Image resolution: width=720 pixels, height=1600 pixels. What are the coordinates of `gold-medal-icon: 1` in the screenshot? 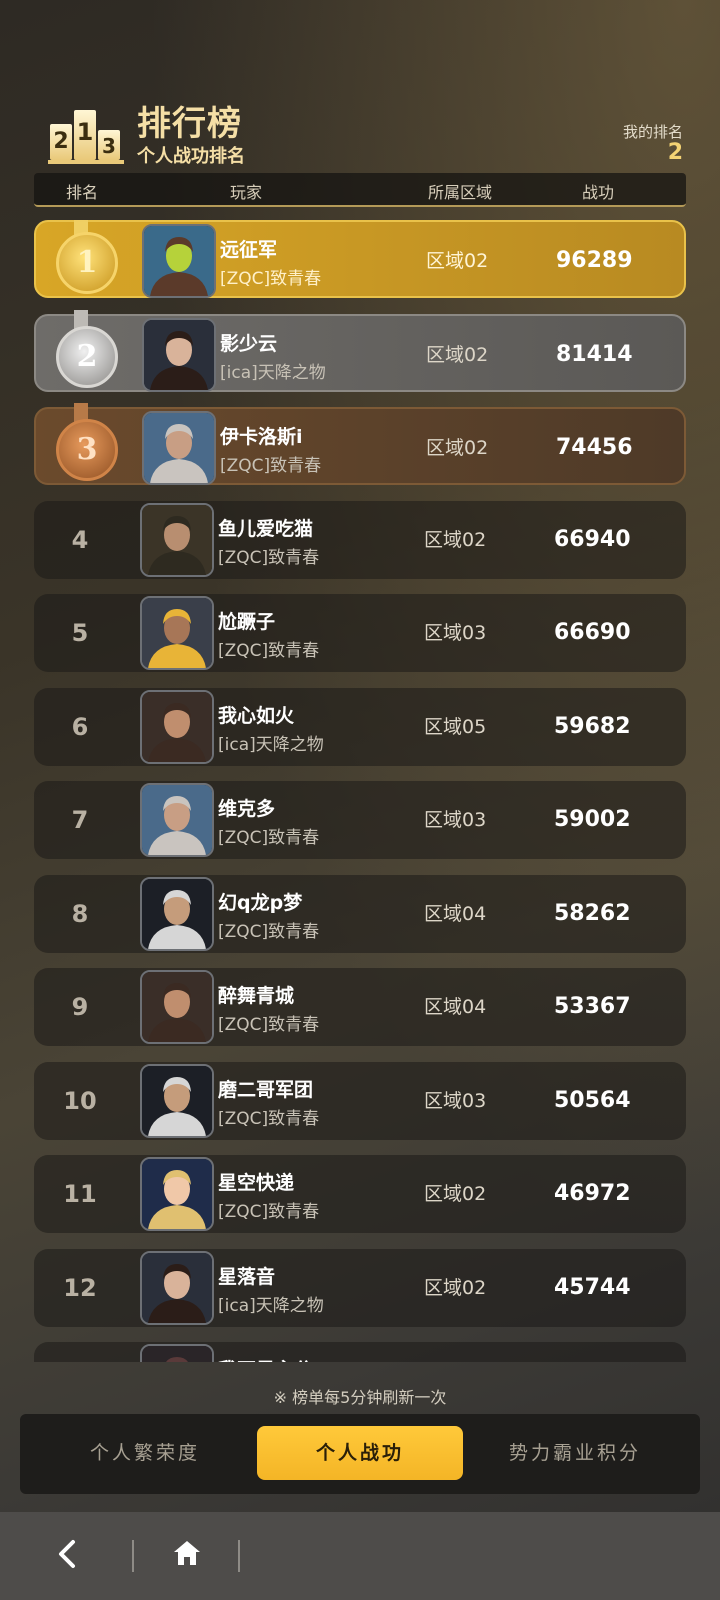 It's located at (82, 260).